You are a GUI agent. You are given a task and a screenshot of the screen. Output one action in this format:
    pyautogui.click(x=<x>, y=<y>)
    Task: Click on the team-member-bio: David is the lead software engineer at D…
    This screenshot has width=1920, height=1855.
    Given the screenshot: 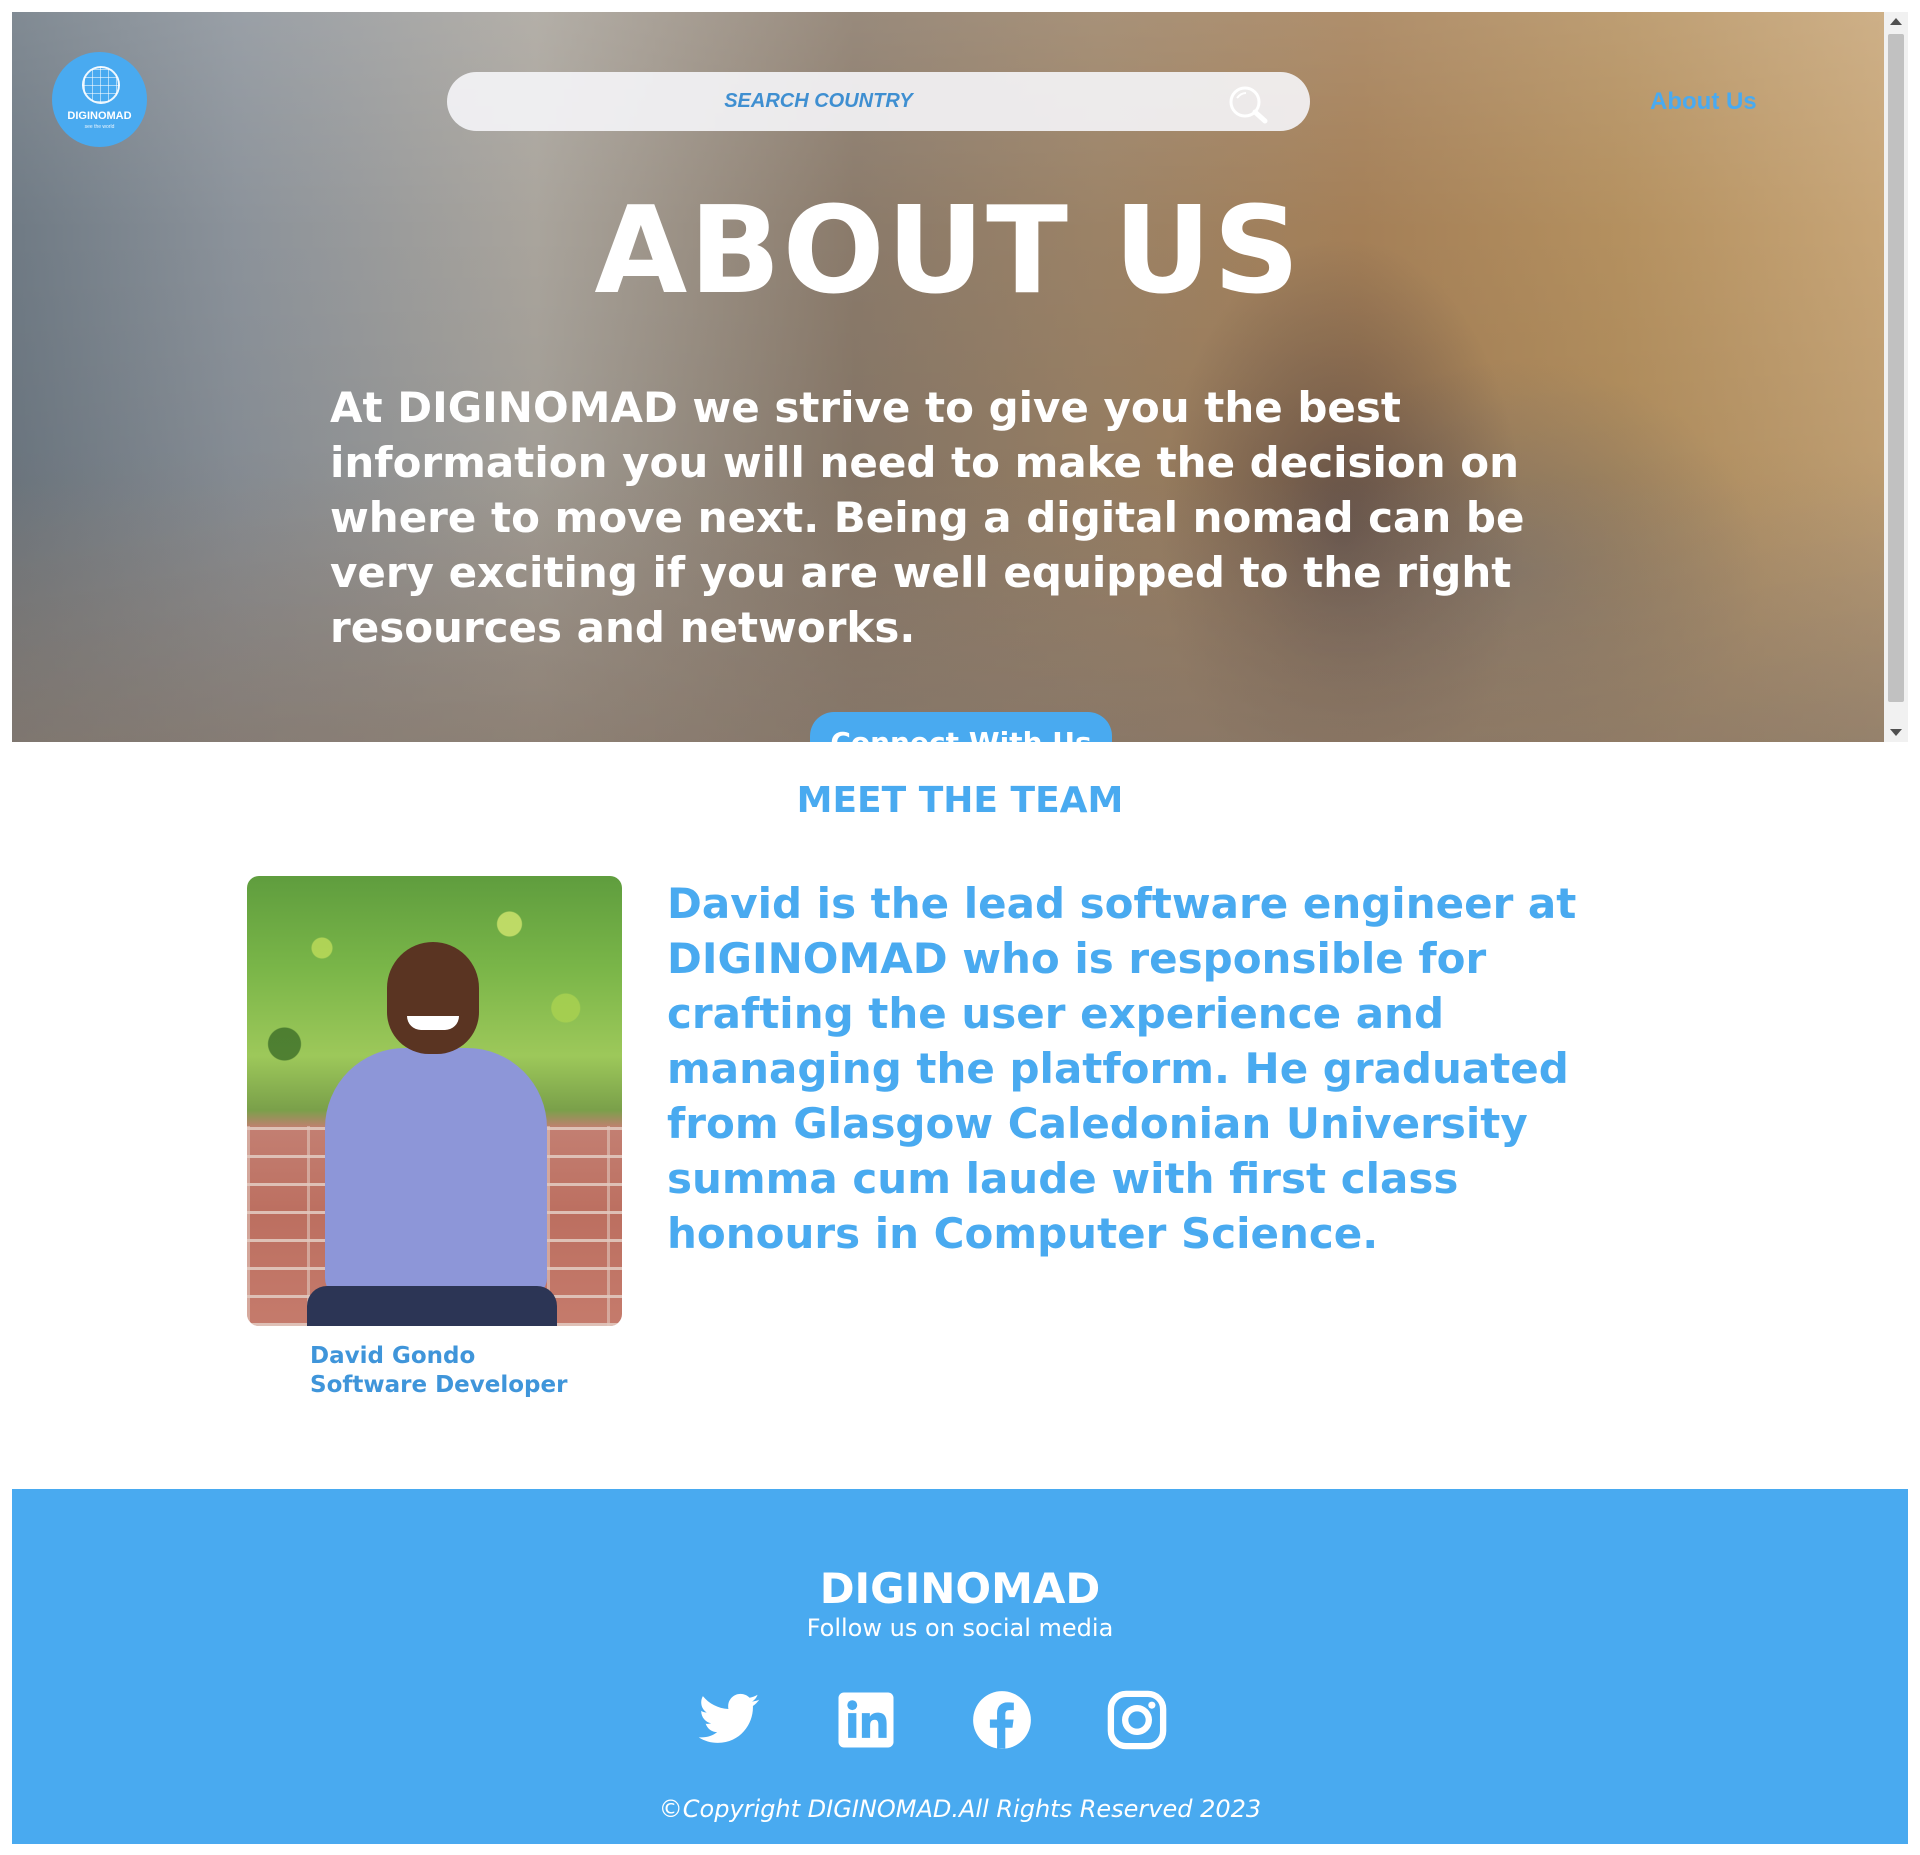 What is the action you would take?
    pyautogui.click(x=1122, y=1068)
    